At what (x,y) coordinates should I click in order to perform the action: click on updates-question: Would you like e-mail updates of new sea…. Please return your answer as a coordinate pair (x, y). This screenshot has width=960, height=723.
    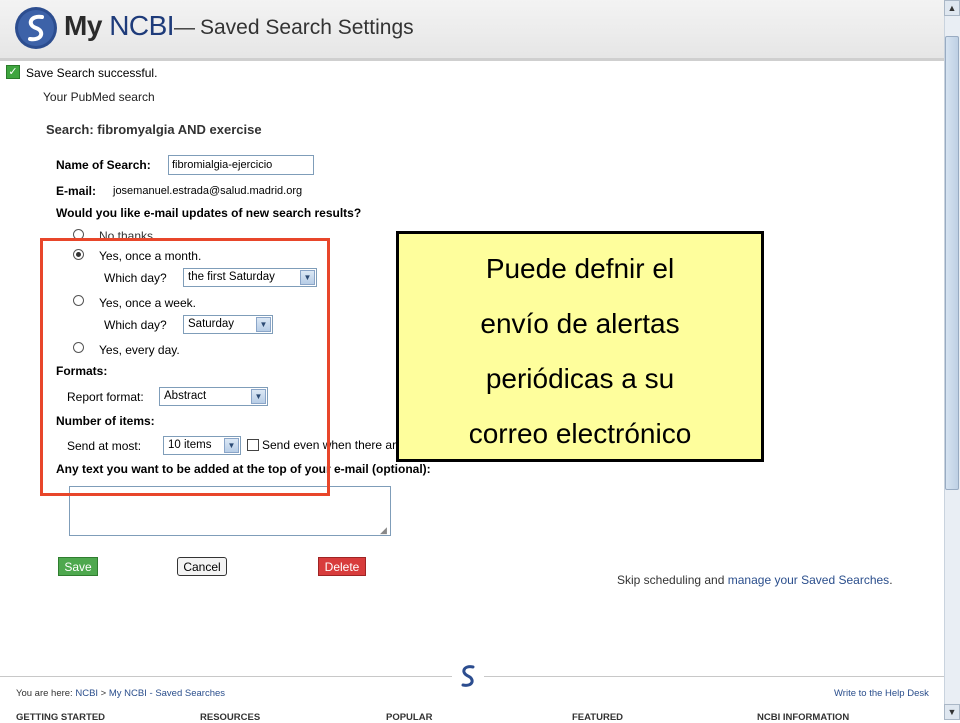
    Looking at the image, I should click on (209, 213).